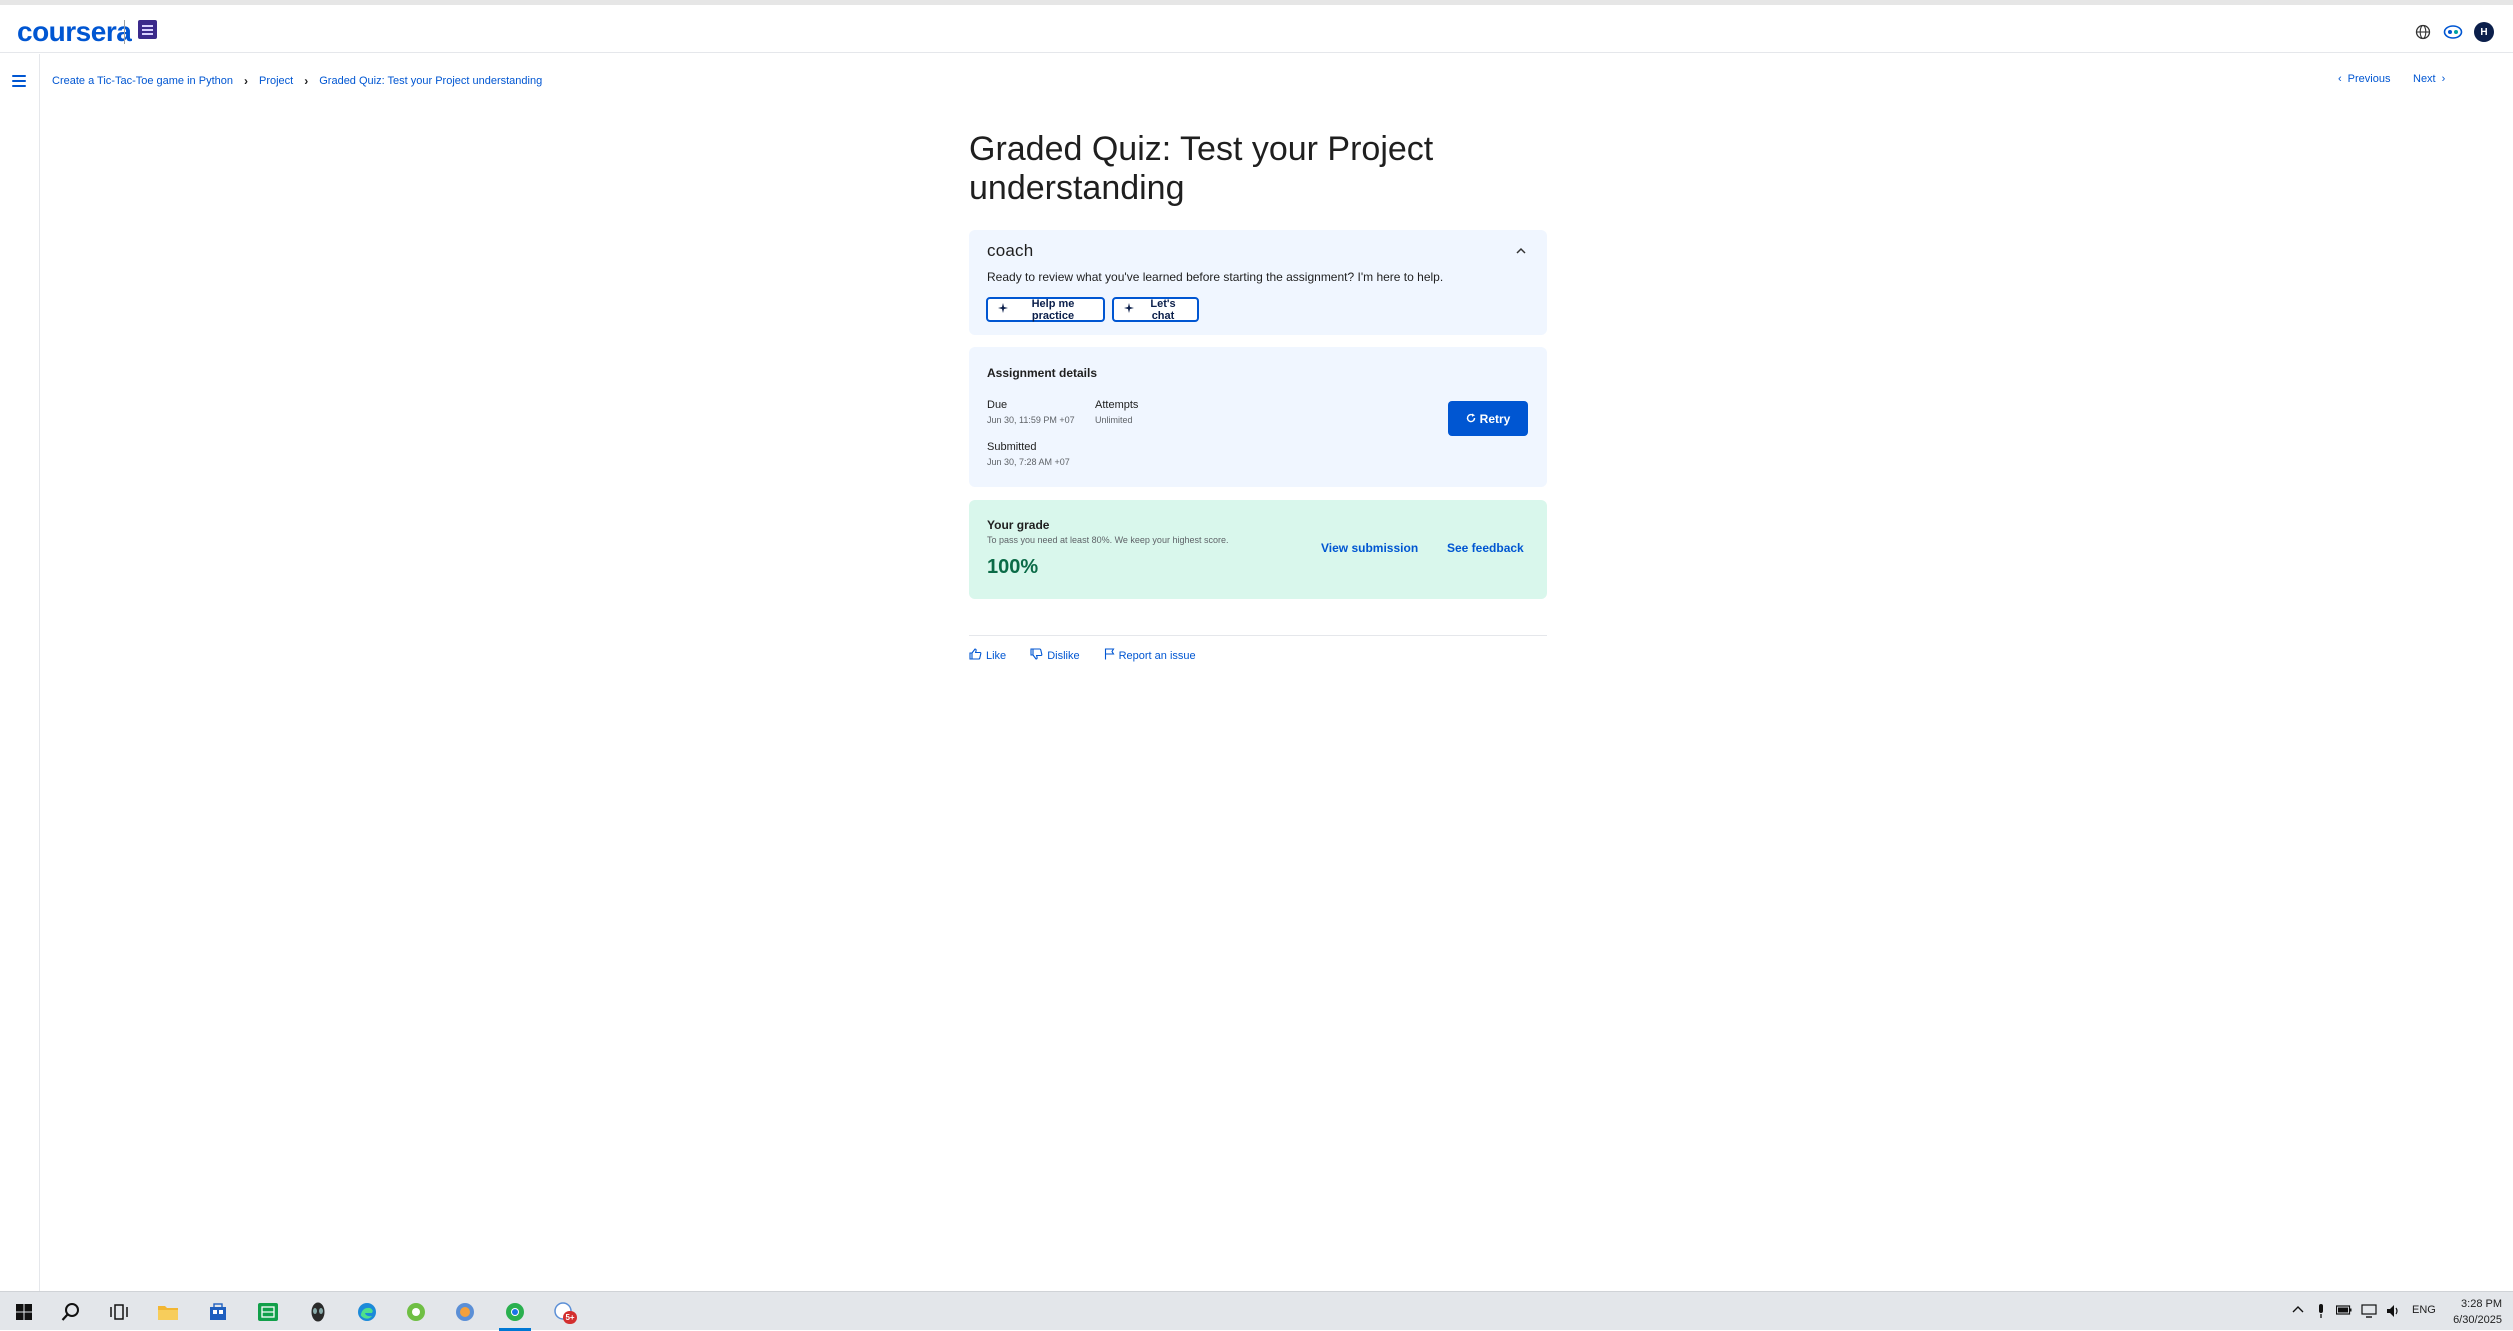 This screenshot has height=1331, width=2513. Describe the element at coordinates (1013, 567) in the screenshot. I see `grade-value: 100%` at that location.